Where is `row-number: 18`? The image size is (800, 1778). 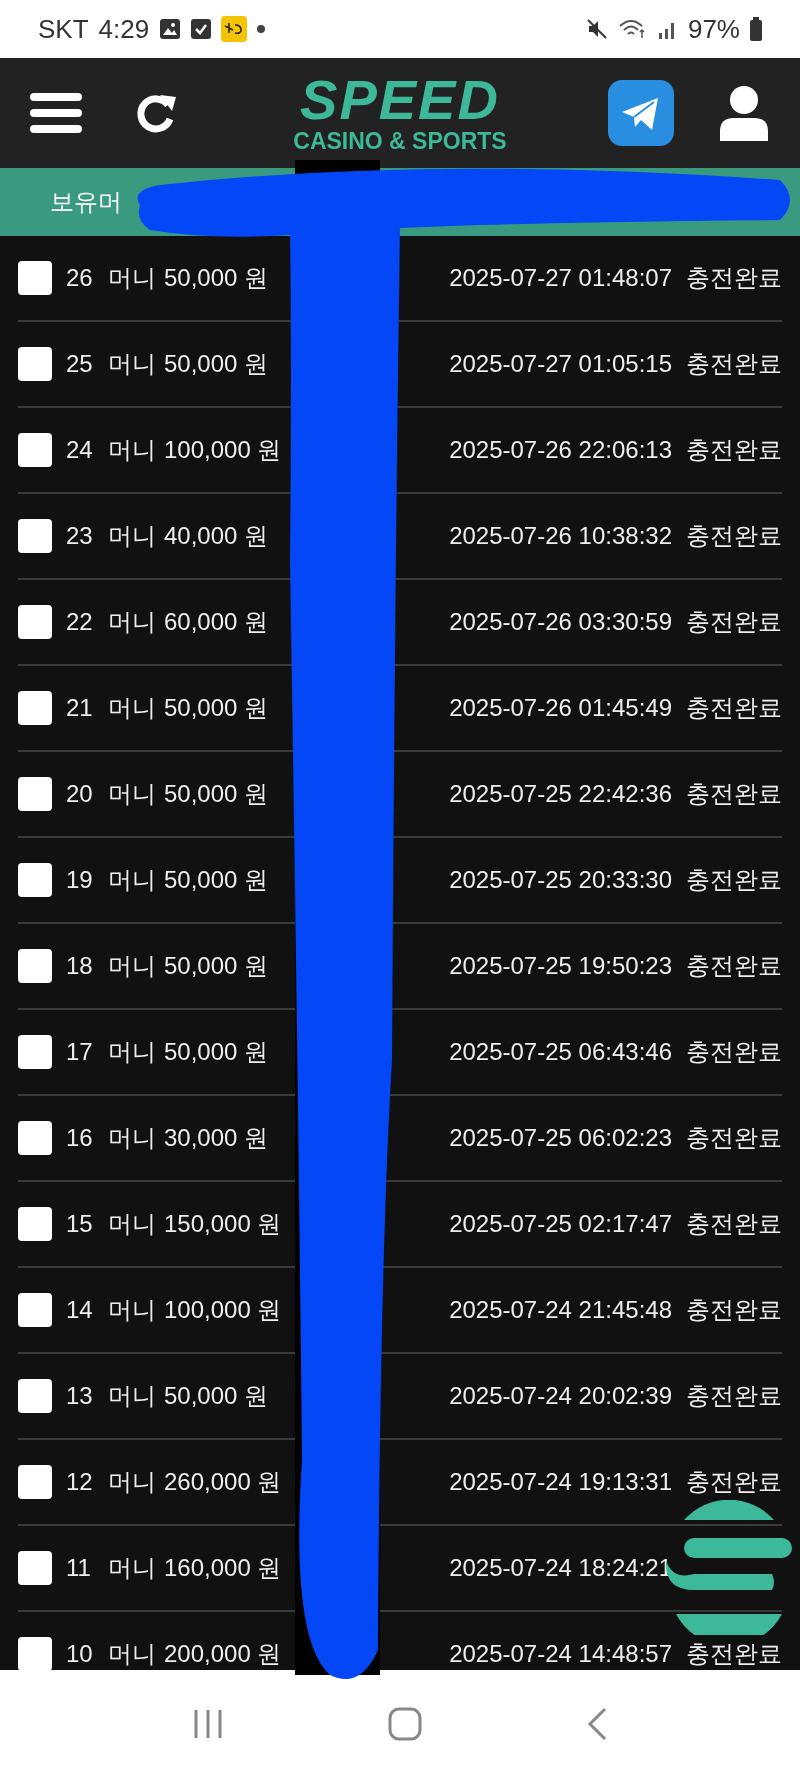
row-number: 18 is located at coordinates (80, 966).